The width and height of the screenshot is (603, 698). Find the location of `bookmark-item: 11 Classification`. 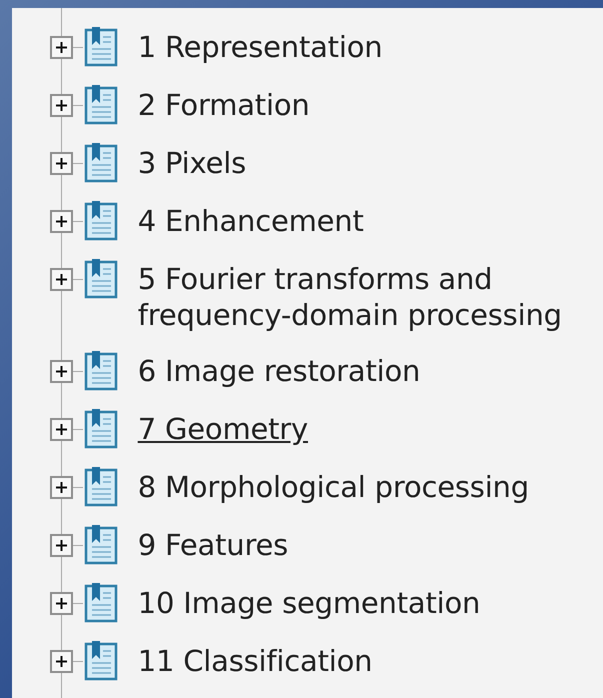

bookmark-item: 11 Classification is located at coordinates (370, 661).